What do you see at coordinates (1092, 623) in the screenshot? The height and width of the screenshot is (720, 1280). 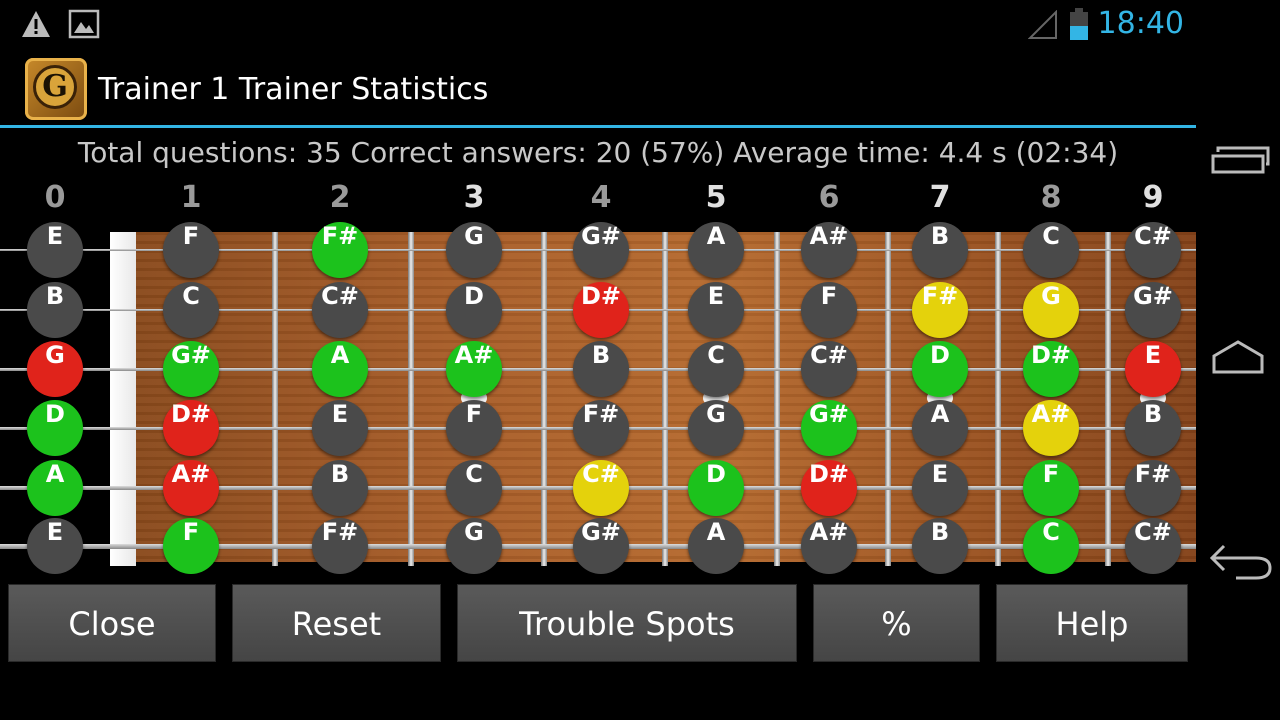 I see `help-button: Help` at bounding box center [1092, 623].